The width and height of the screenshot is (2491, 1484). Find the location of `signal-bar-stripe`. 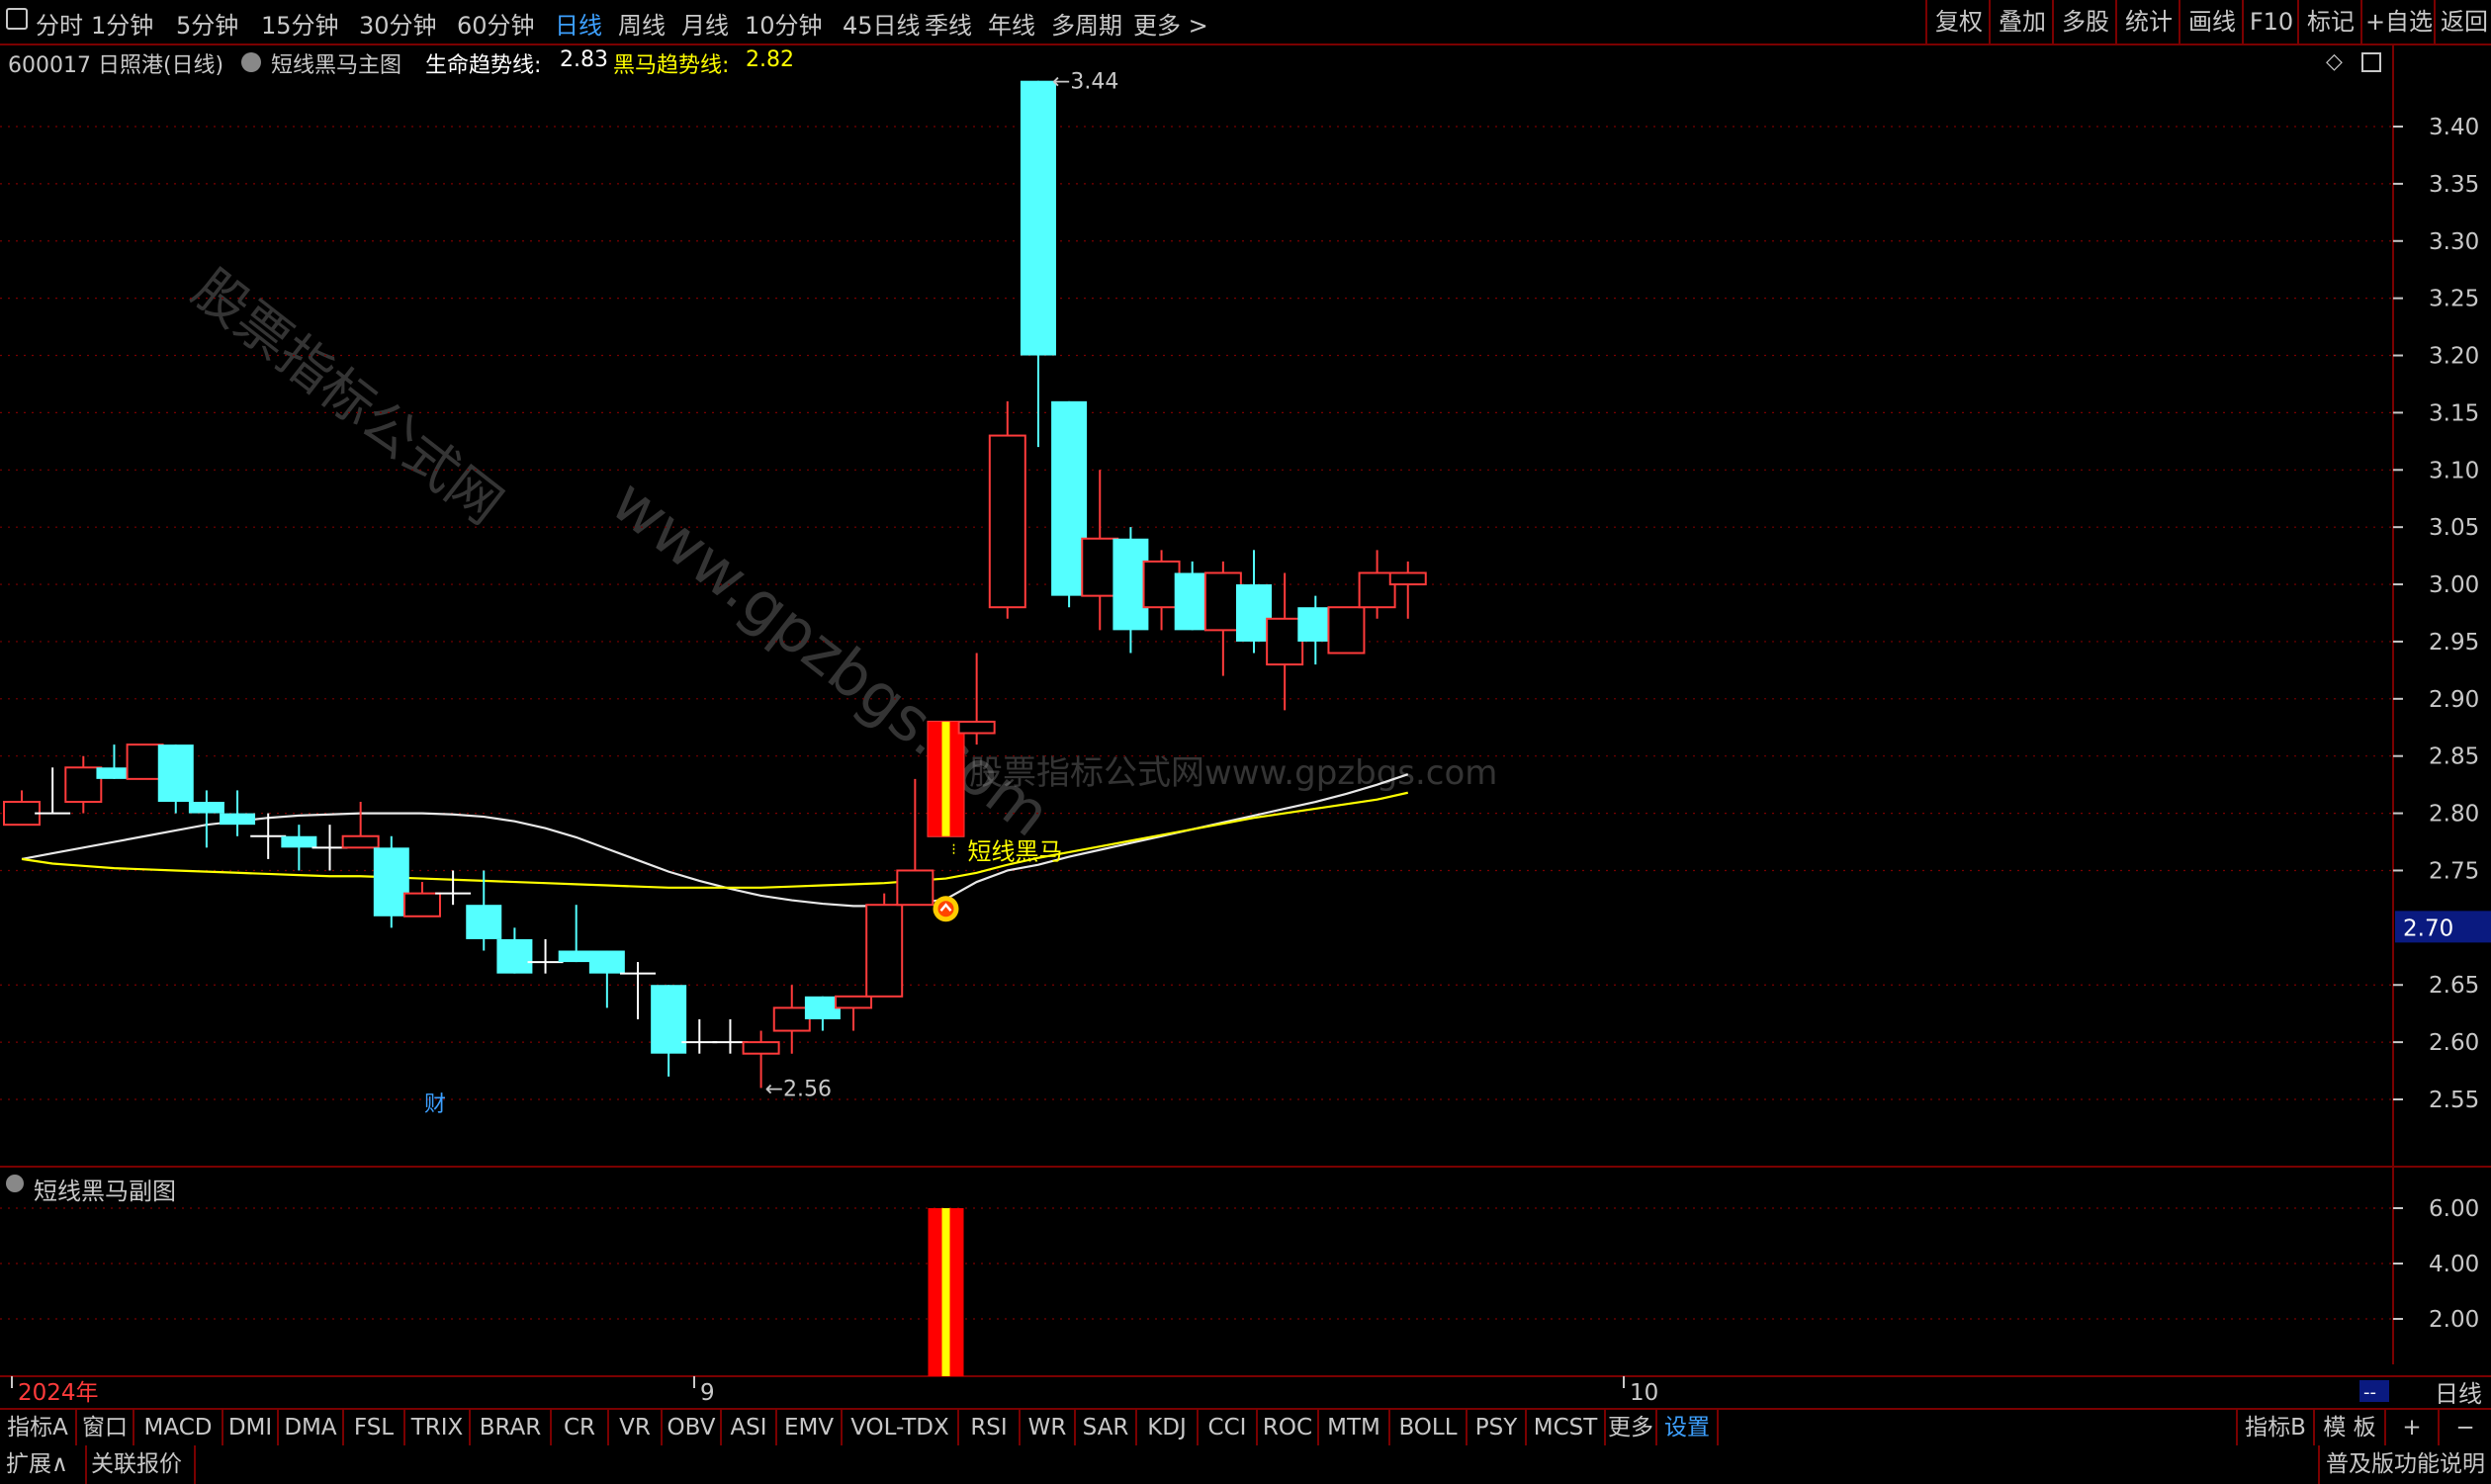

signal-bar-stripe is located at coordinates (945, 1292).